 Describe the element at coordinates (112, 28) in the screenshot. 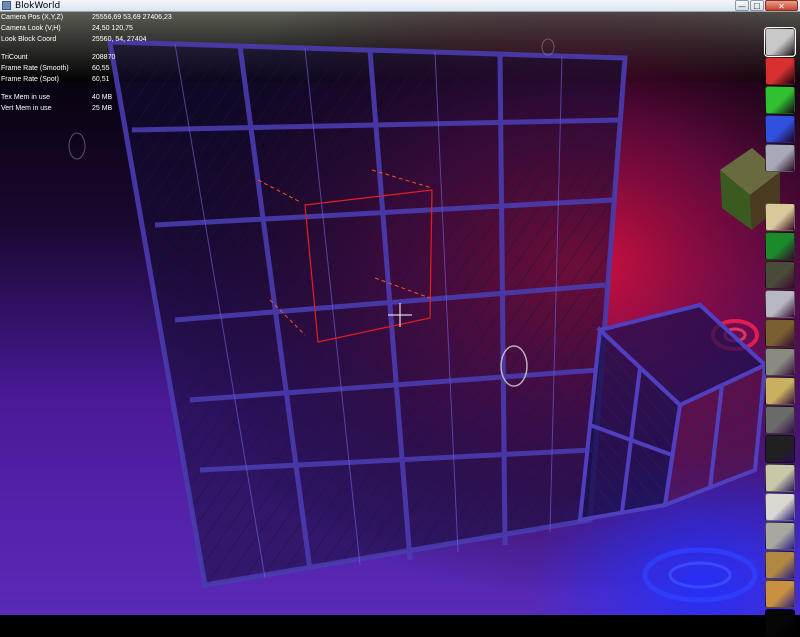

I see `hud-value: 24,50 120,75` at that location.